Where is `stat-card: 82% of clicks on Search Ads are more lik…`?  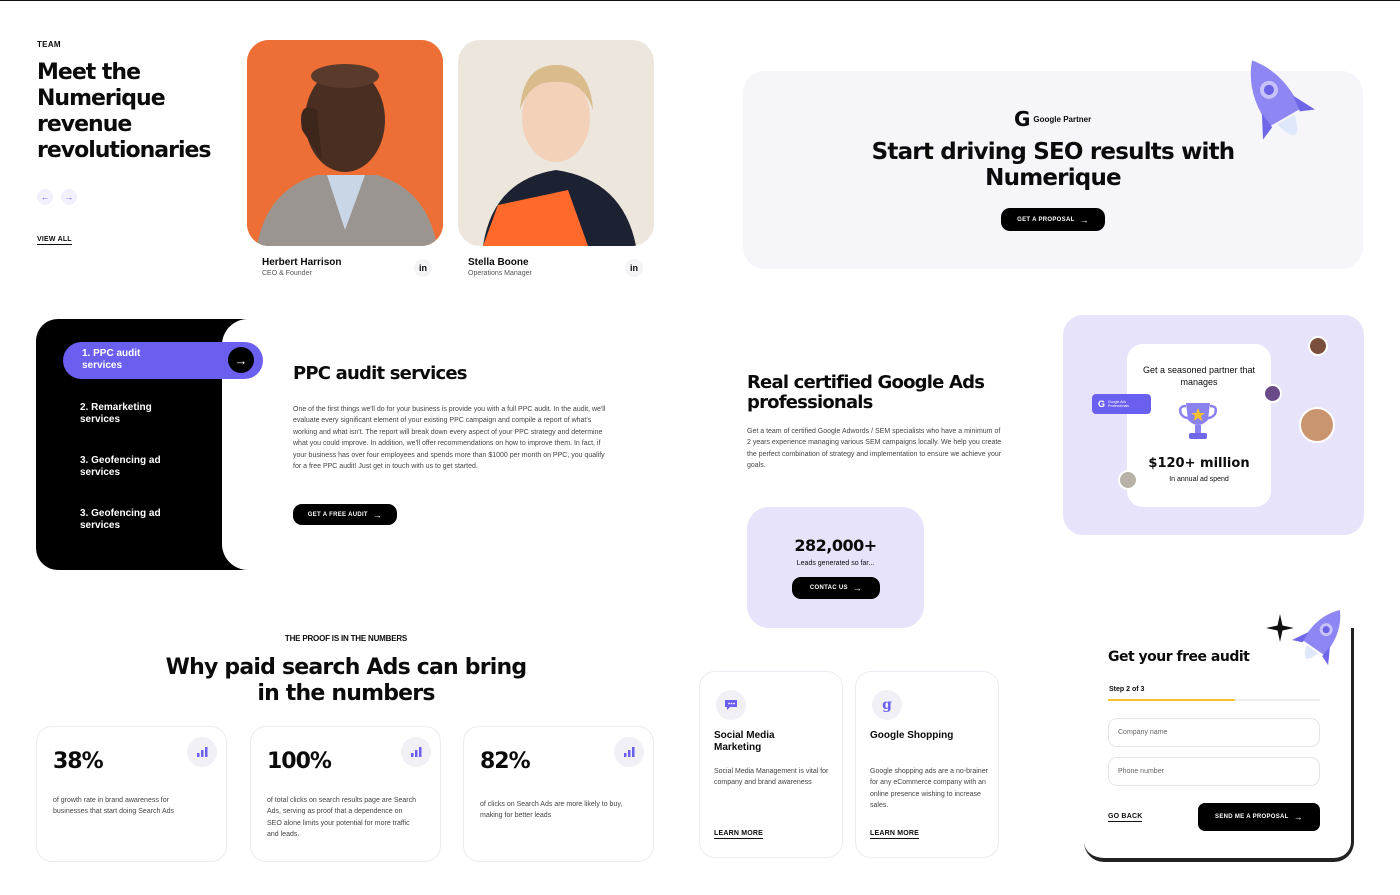 stat-card: 82% of clicks on Search Ads are more lik… is located at coordinates (558, 794).